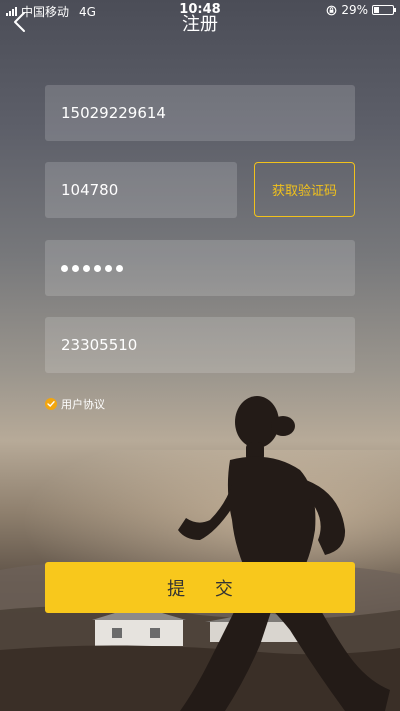  What do you see at coordinates (200, 24) in the screenshot?
I see `page-title: 注册` at bounding box center [200, 24].